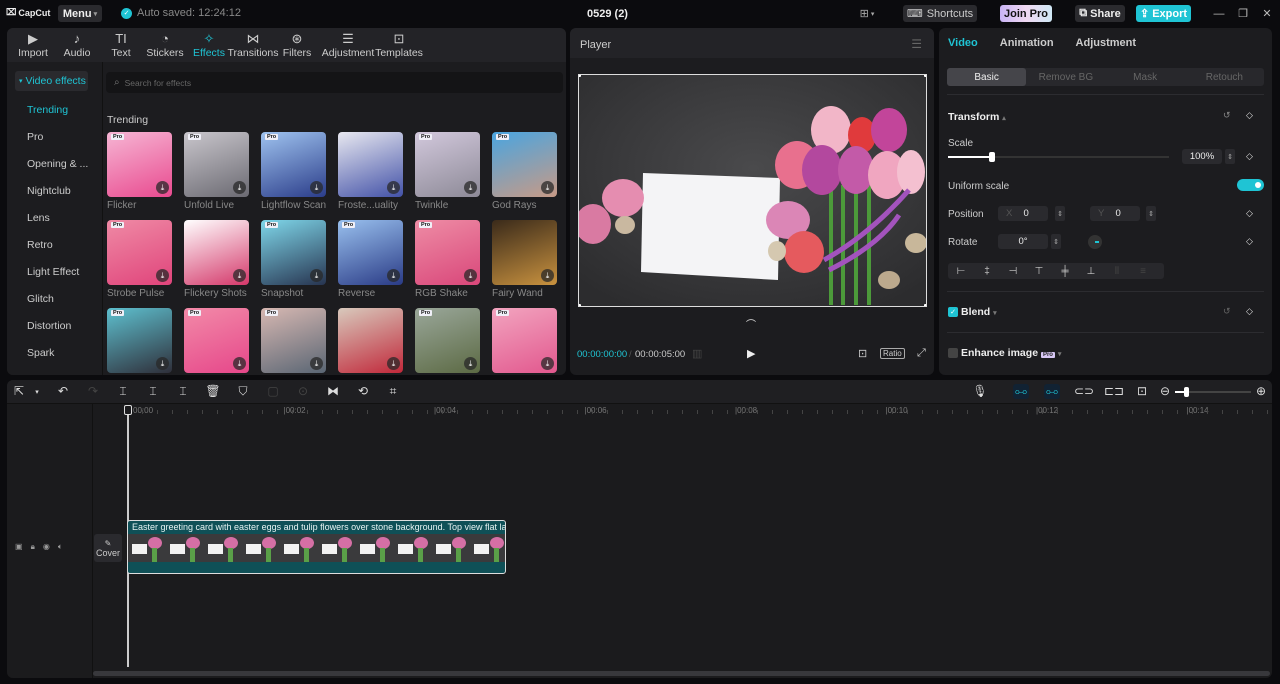 Image resolution: width=1280 pixels, height=684 pixels. I want to click on ratio-button: Ratio, so click(892, 353).